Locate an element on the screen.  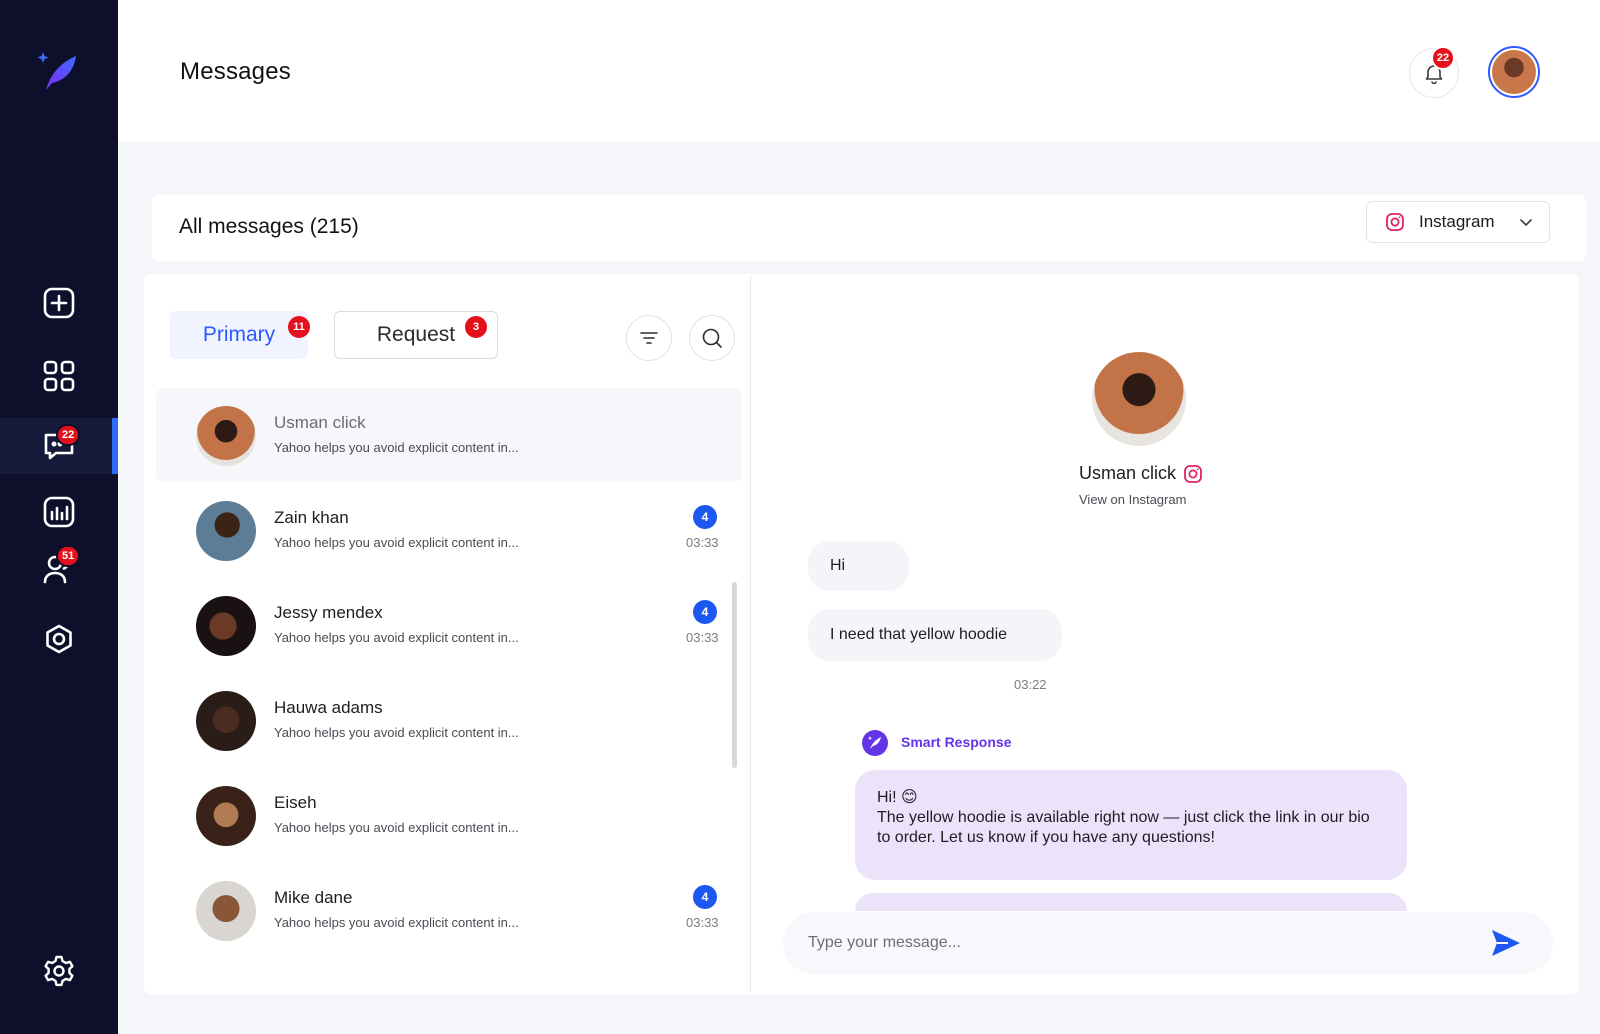
analytics-chart-icon is located at coordinates (59, 512).